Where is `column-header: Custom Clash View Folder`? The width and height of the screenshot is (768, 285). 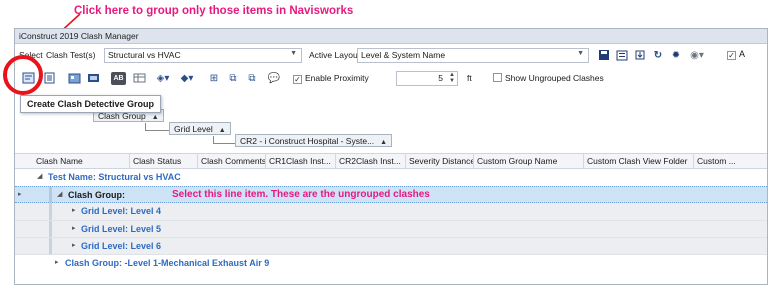
column-header: Custom Clash View Folder is located at coordinates (639, 161).